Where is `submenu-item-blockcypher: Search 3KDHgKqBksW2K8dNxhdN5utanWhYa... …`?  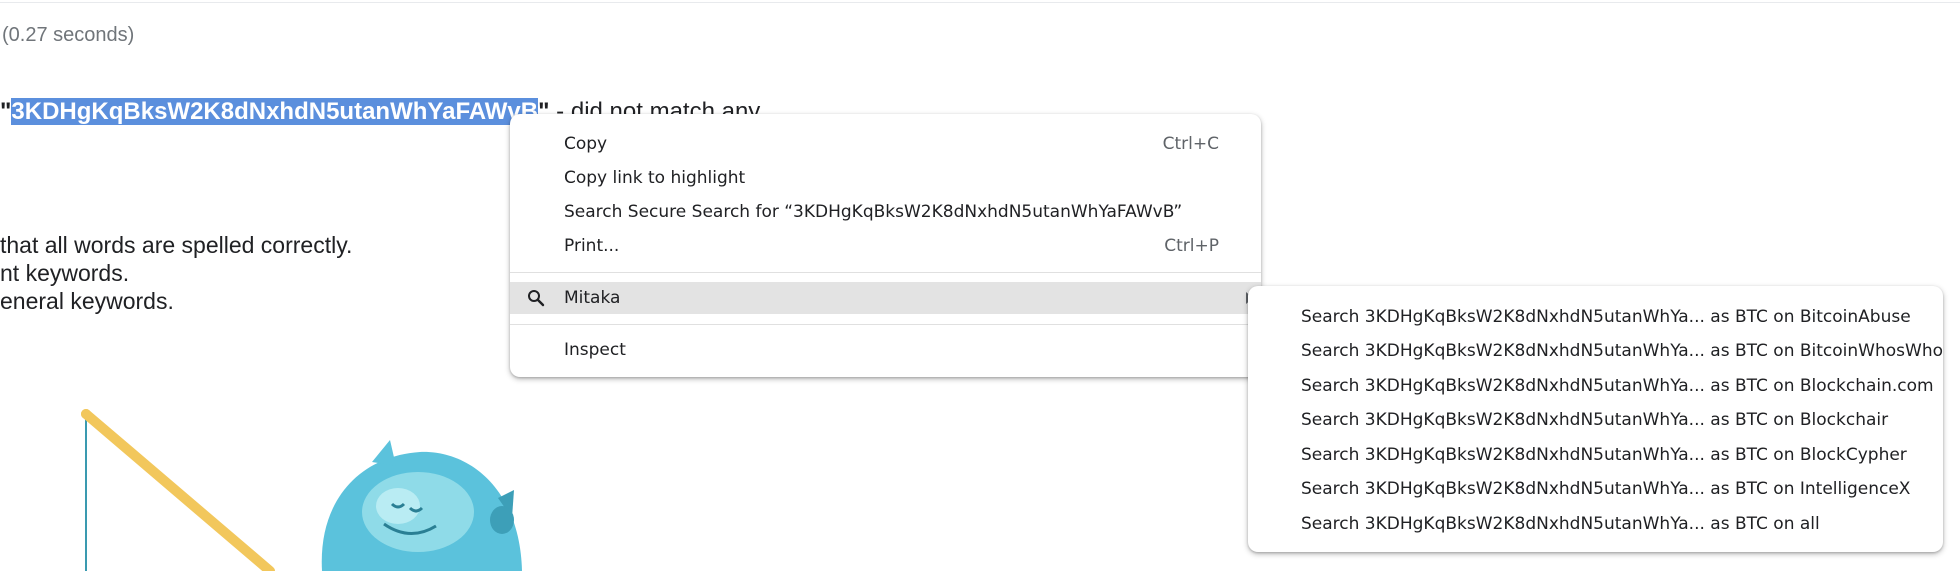 submenu-item-blockcypher: Search 3KDHgKqBksW2K8dNxhdN5utanWhYa... … is located at coordinates (1595, 455).